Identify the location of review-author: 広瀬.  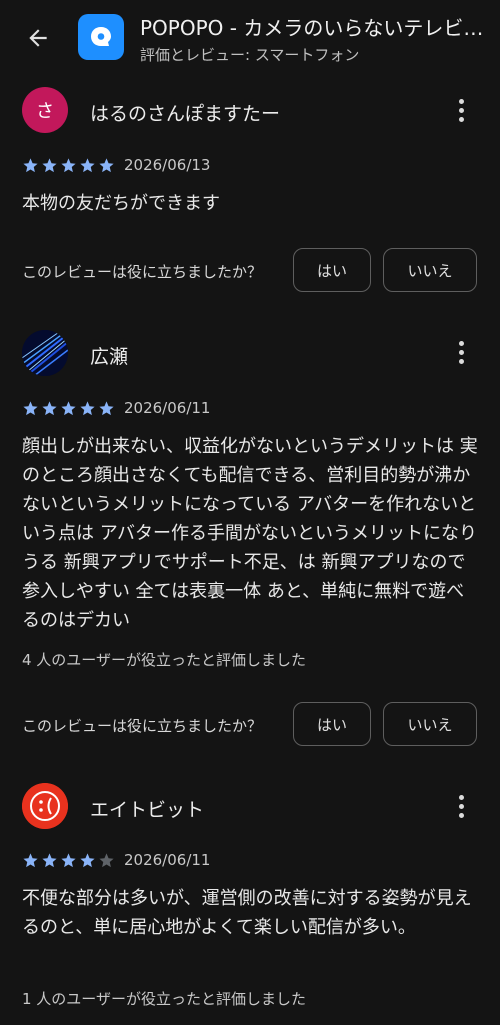
(109, 357).